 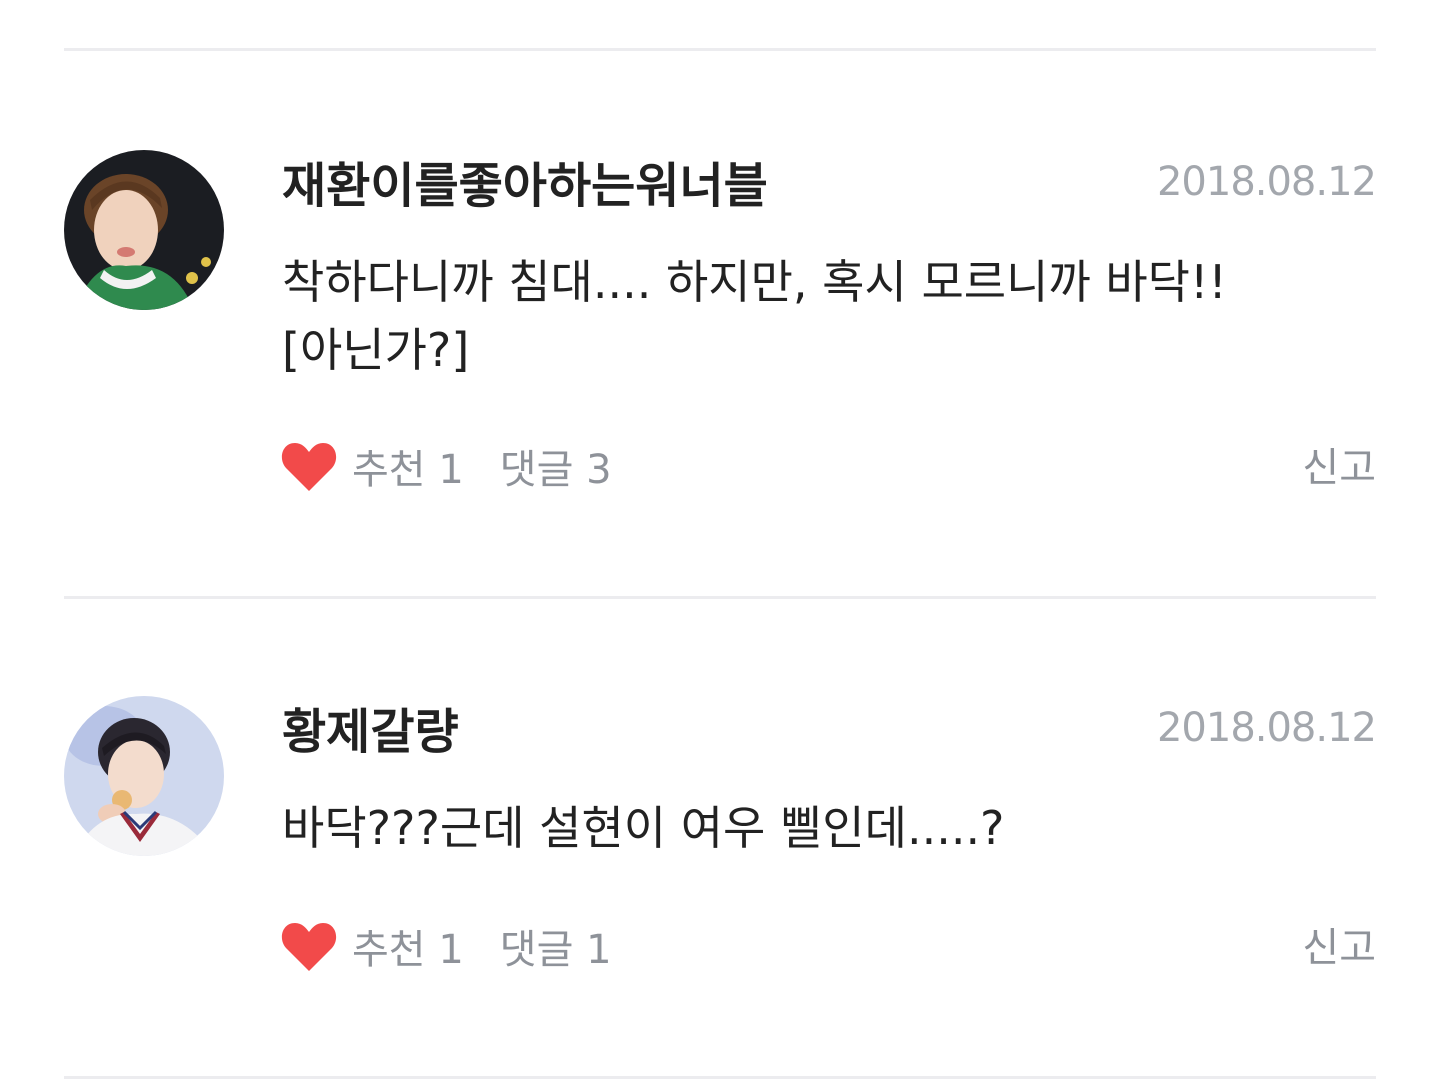 I want to click on comment-actions: 추천 1 댓글 3, so click(x=446, y=466).